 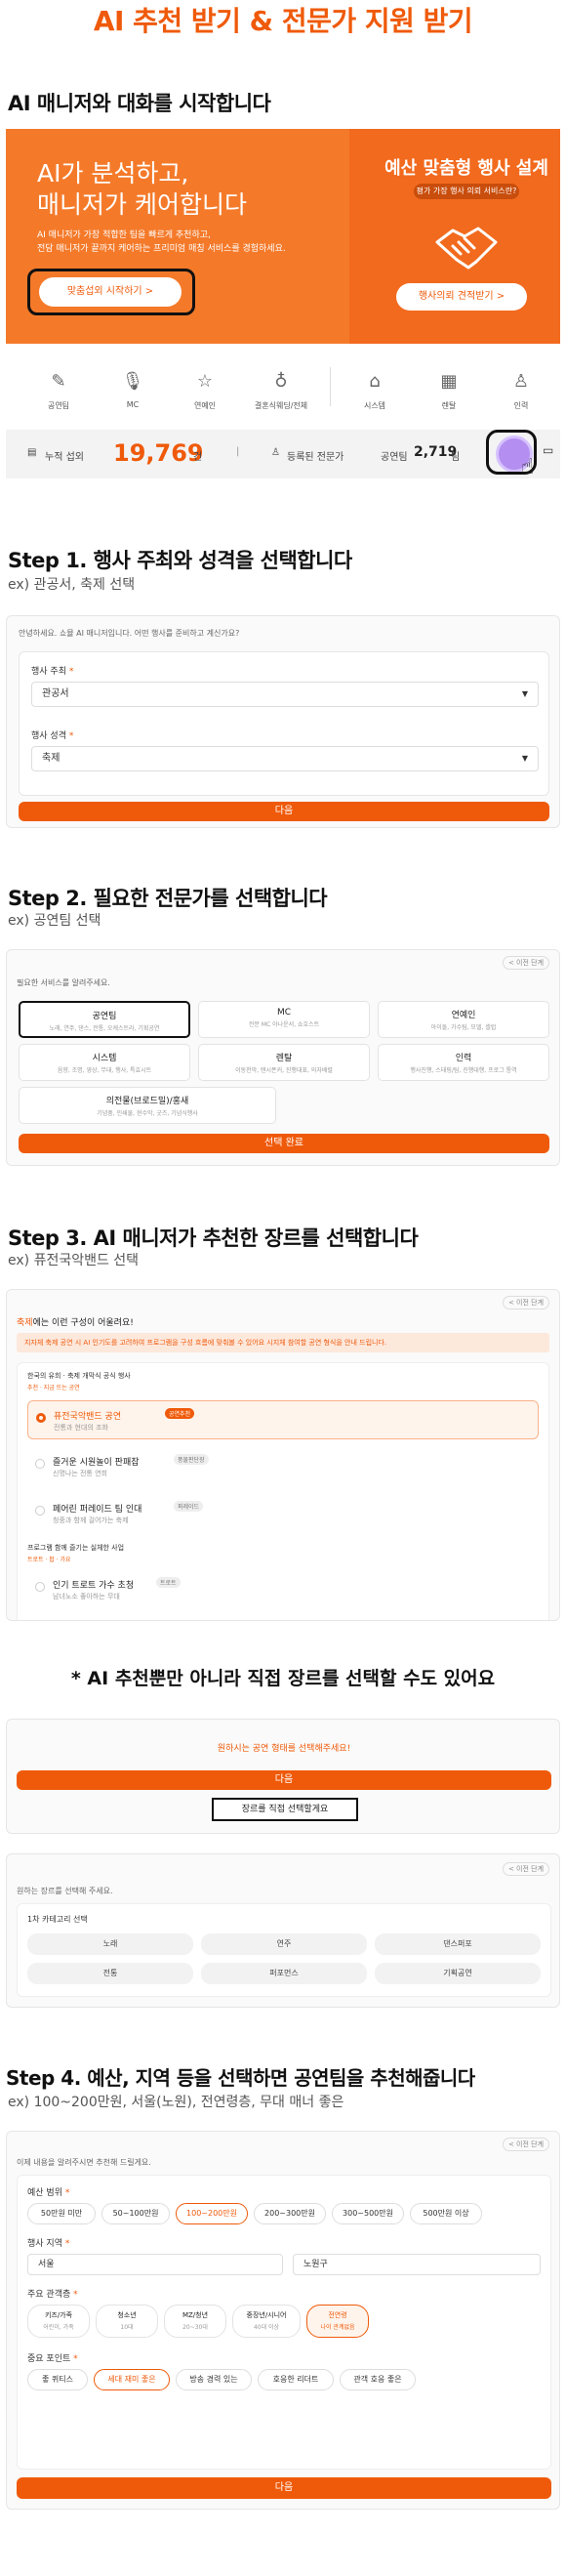 What do you see at coordinates (330, 387) in the screenshot?
I see `category-divider` at bounding box center [330, 387].